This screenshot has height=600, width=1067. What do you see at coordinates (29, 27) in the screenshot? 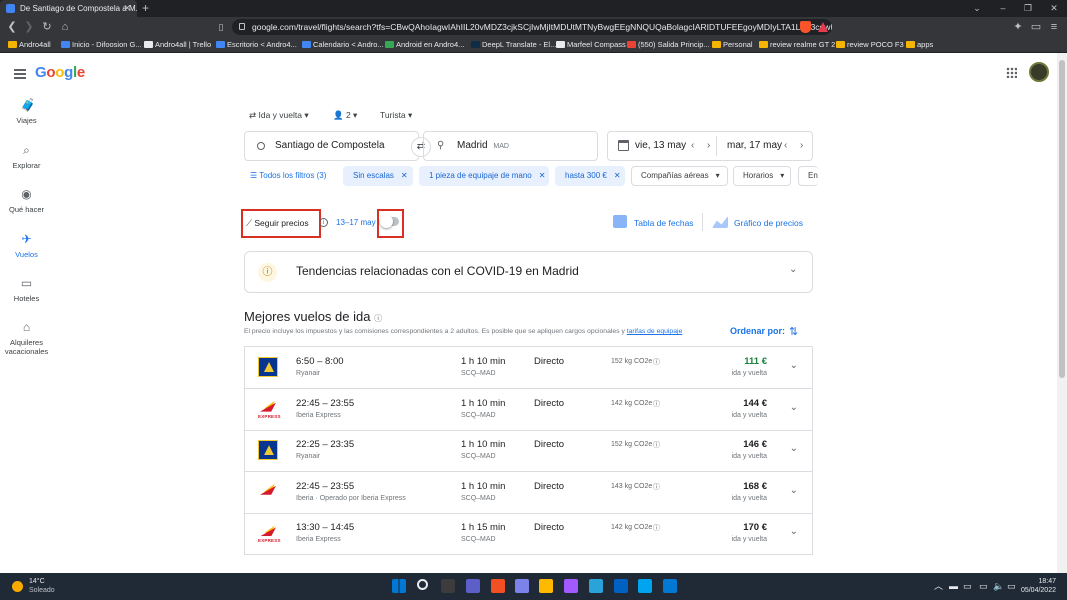
I see `forward-icon: ❯` at bounding box center [29, 27].